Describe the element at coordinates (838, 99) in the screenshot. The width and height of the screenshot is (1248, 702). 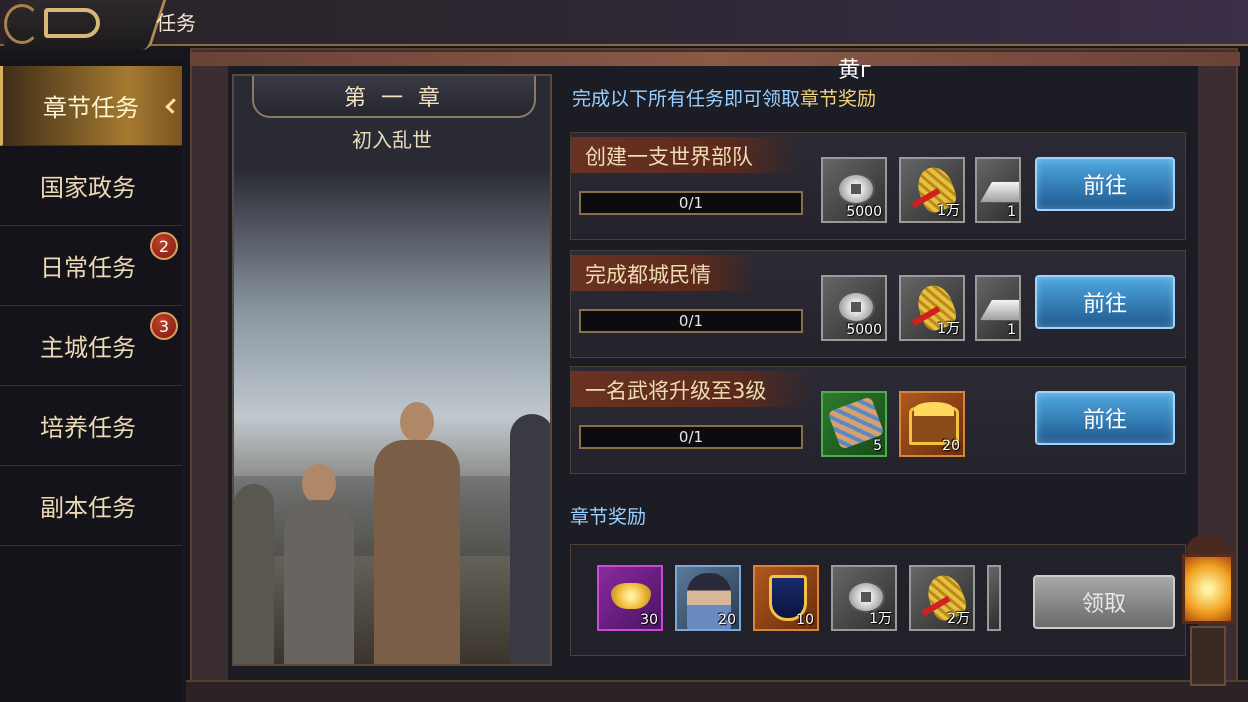
I see `instruction-highlight: 章节奖励` at that location.